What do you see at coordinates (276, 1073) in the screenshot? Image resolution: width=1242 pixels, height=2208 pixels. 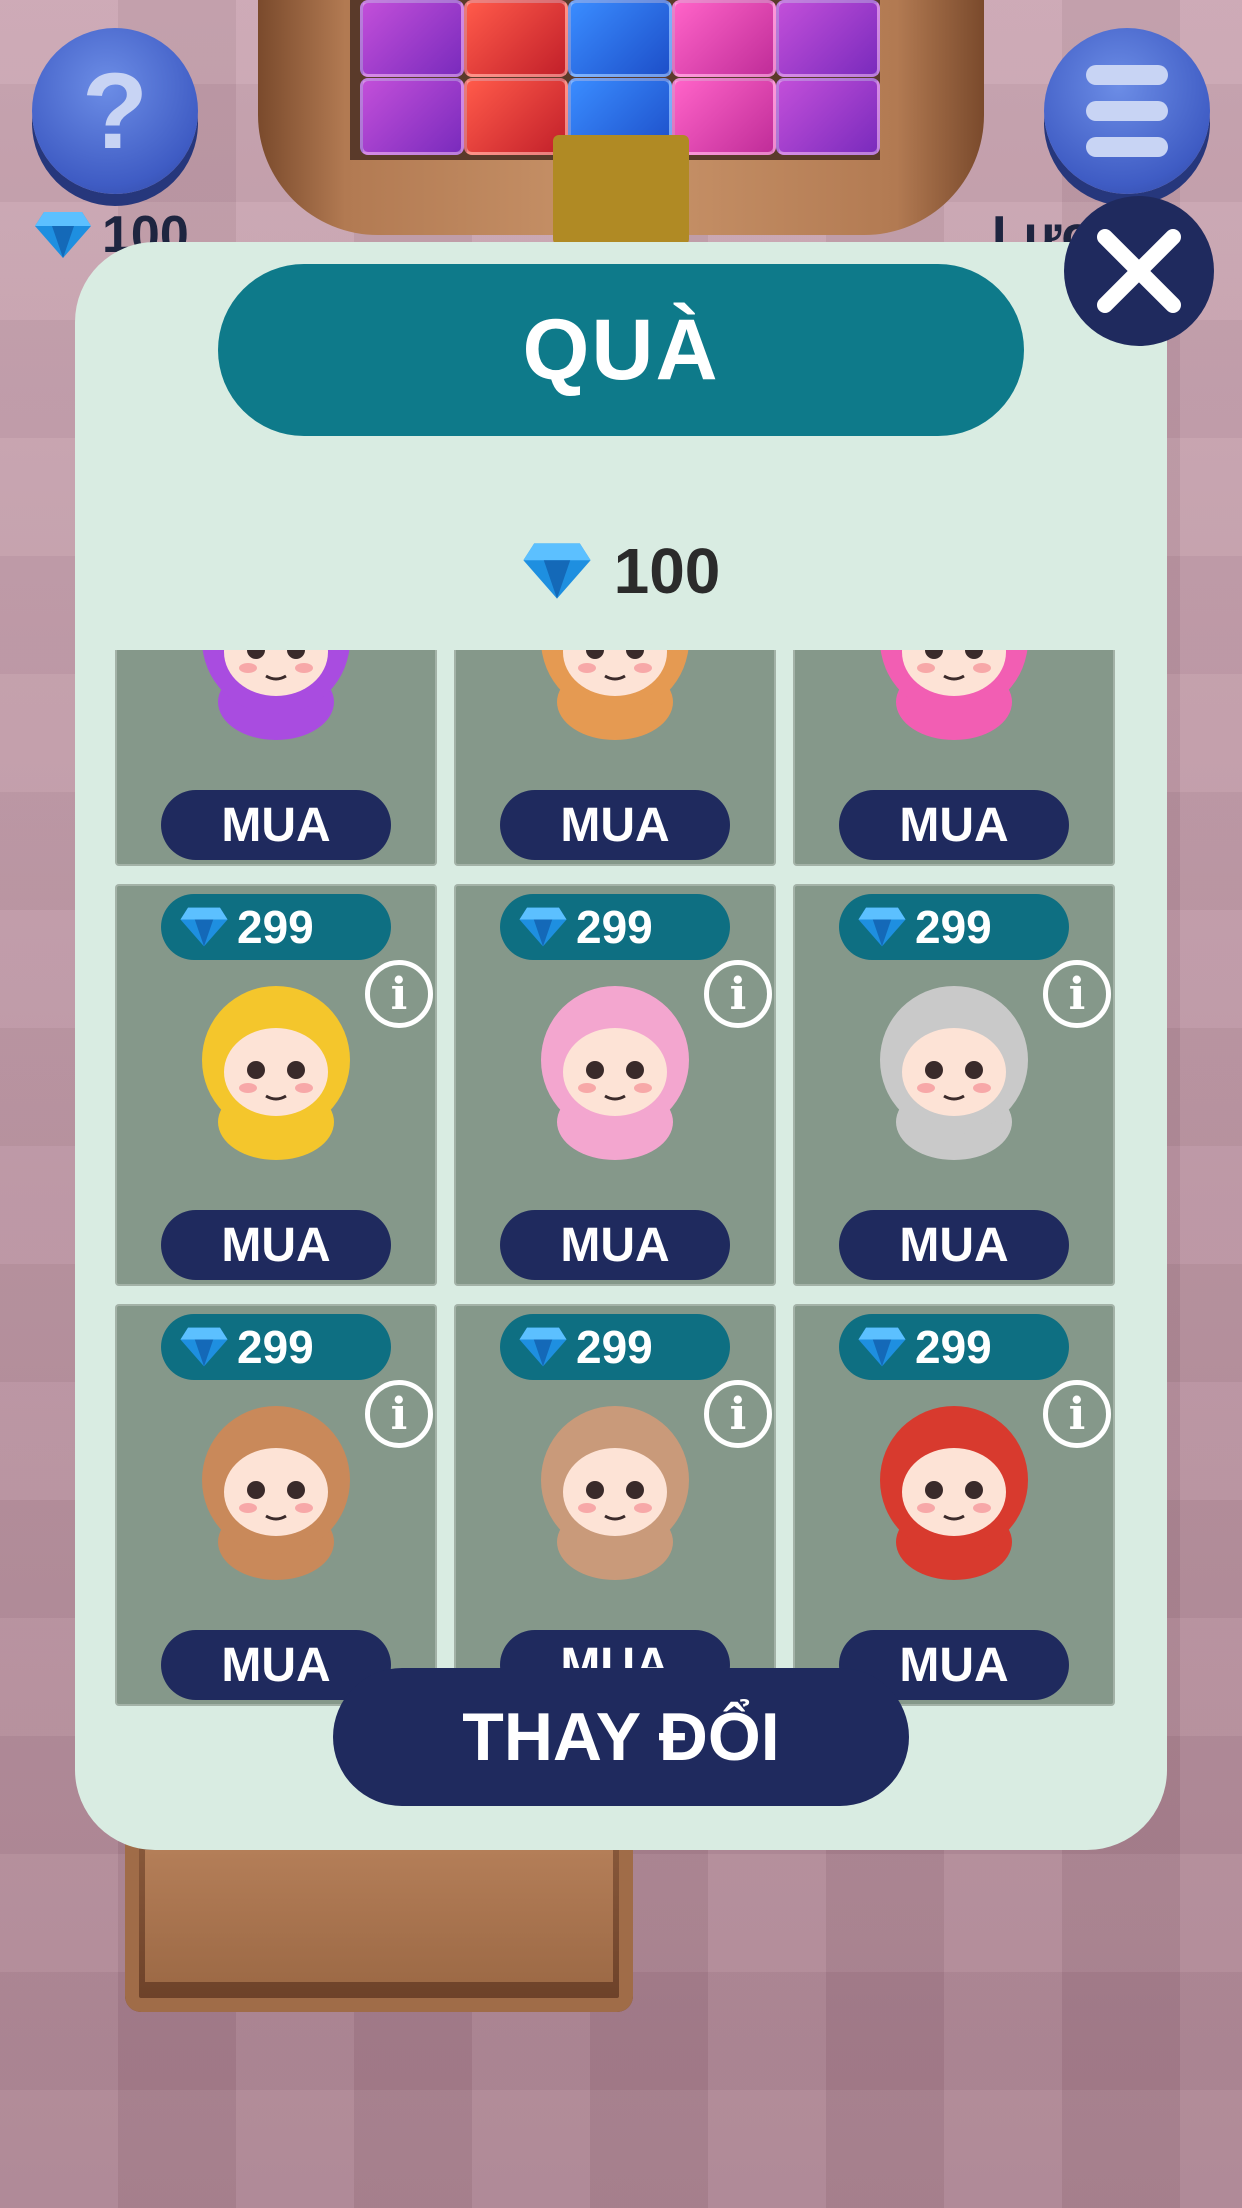 I see `yellow-duck-character` at bounding box center [276, 1073].